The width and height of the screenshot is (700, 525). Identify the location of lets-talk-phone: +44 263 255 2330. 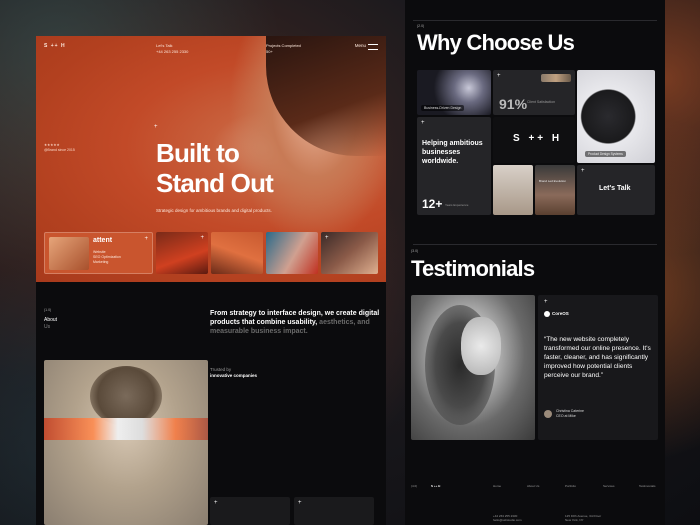
(172, 51).